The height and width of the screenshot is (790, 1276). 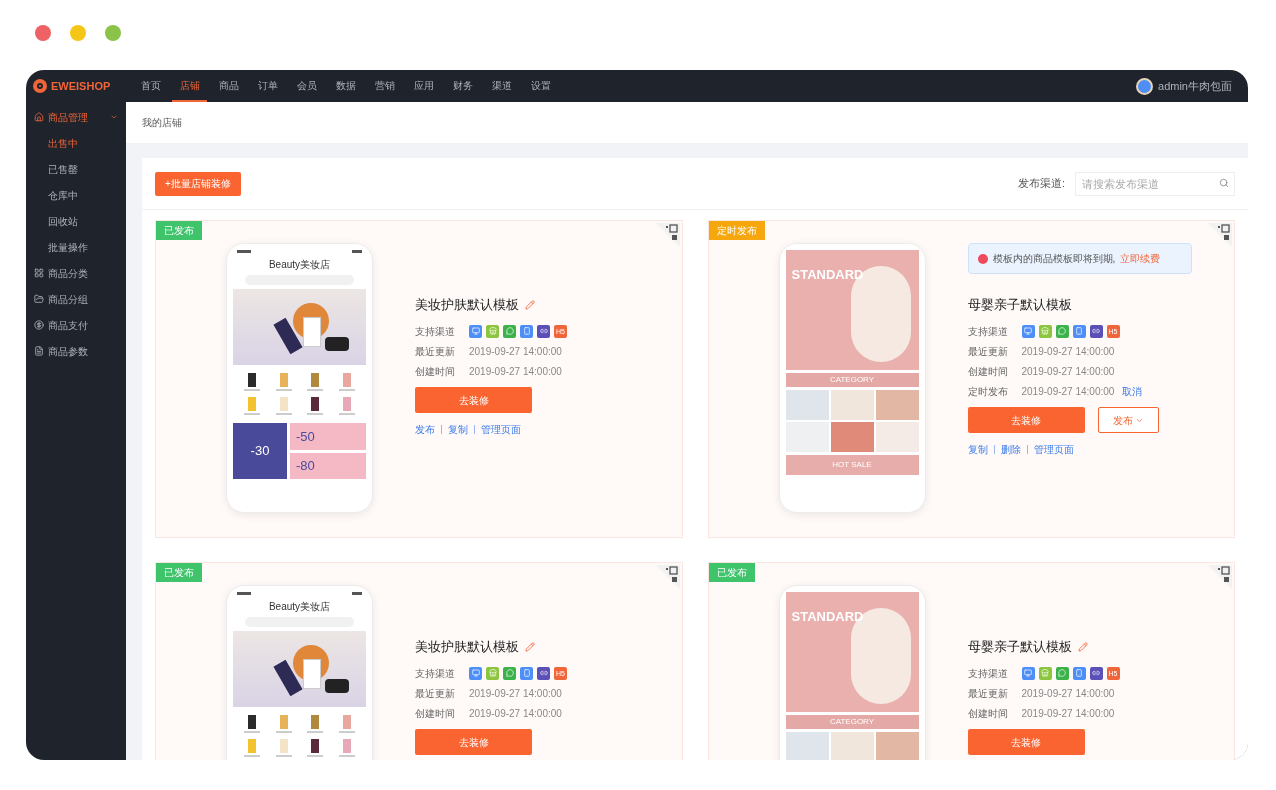 What do you see at coordinates (76, 221) in the screenshot?
I see `sidebar-subitem: 回收站` at bounding box center [76, 221].